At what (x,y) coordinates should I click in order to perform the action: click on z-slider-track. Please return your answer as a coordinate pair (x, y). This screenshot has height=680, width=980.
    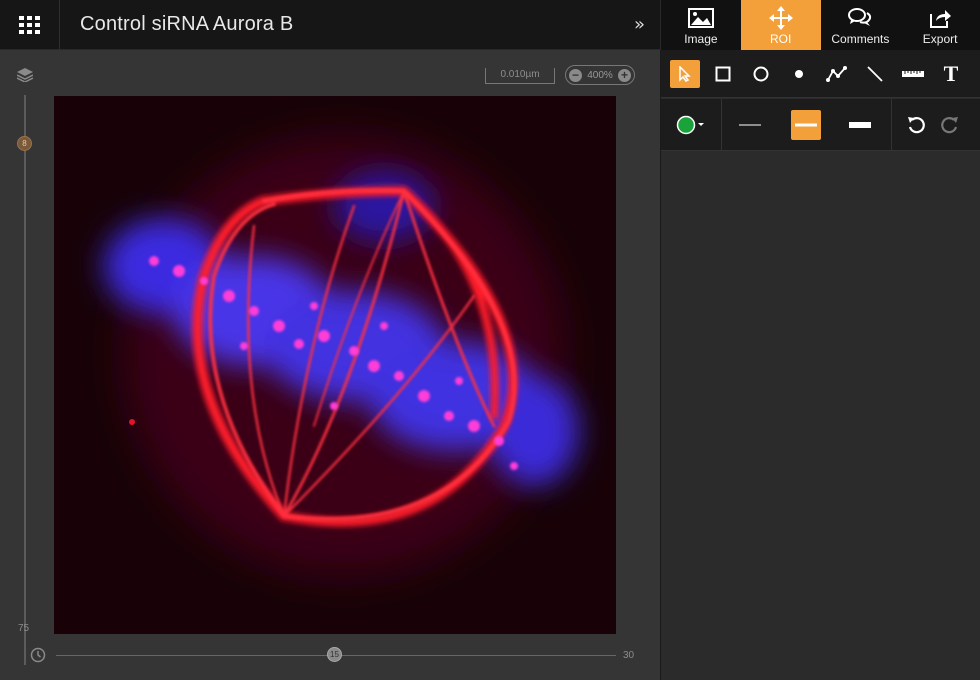
    Looking at the image, I should click on (25, 380).